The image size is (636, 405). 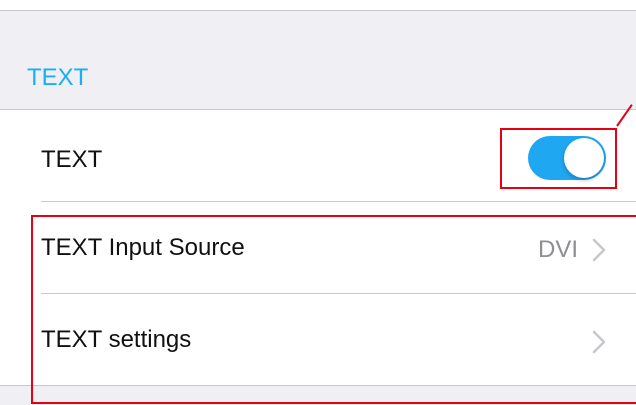 What do you see at coordinates (318, 5) in the screenshot?
I see `top-band` at bounding box center [318, 5].